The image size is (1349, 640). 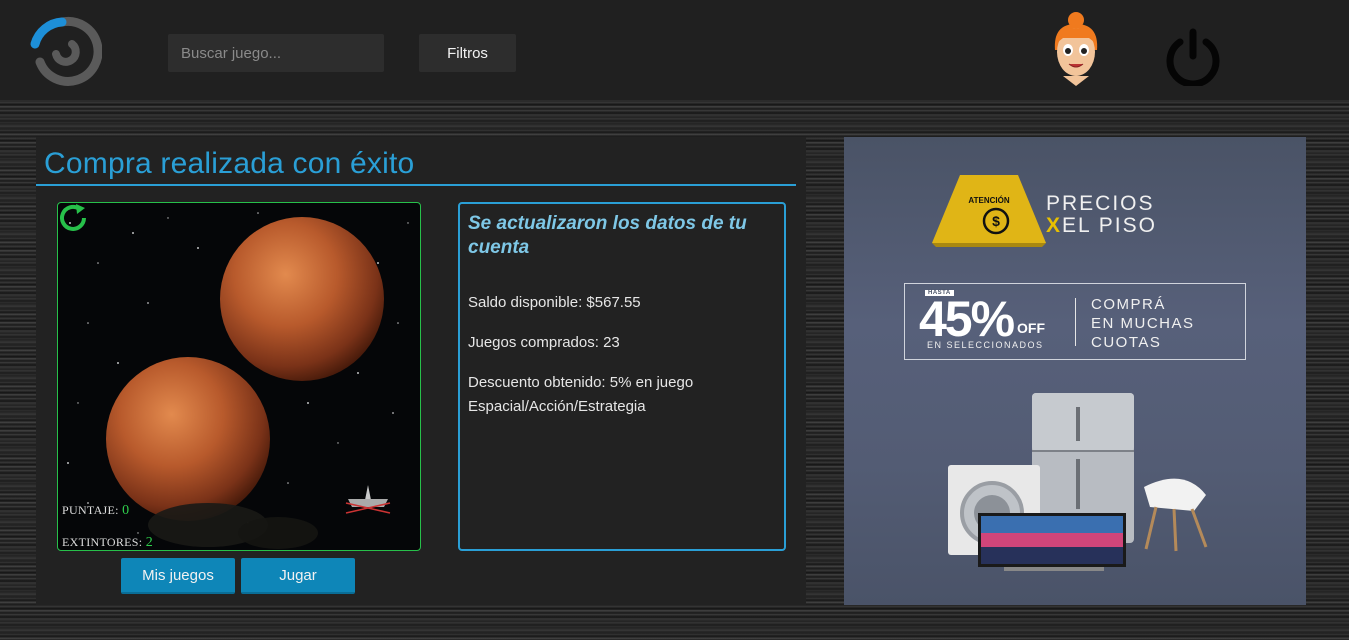 I want to click on app-logo, so click(x=64, y=52).